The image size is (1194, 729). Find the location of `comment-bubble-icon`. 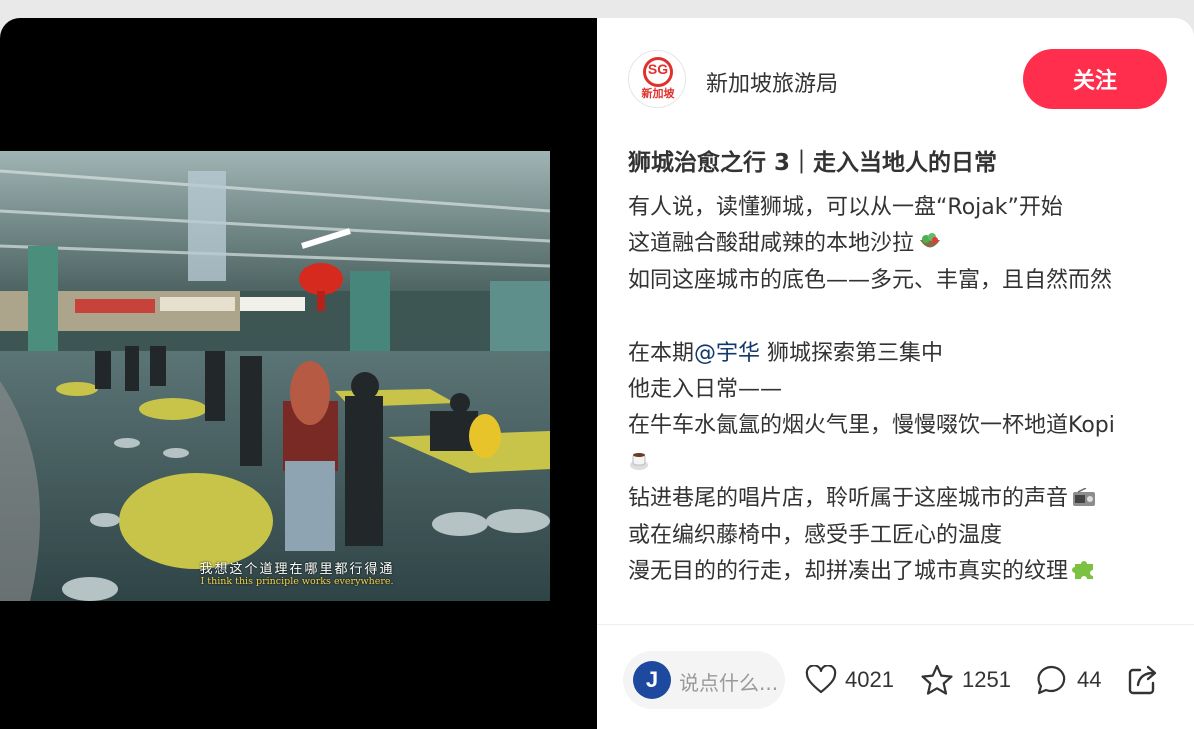

comment-bubble-icon is located at coordinates (1051, 680).